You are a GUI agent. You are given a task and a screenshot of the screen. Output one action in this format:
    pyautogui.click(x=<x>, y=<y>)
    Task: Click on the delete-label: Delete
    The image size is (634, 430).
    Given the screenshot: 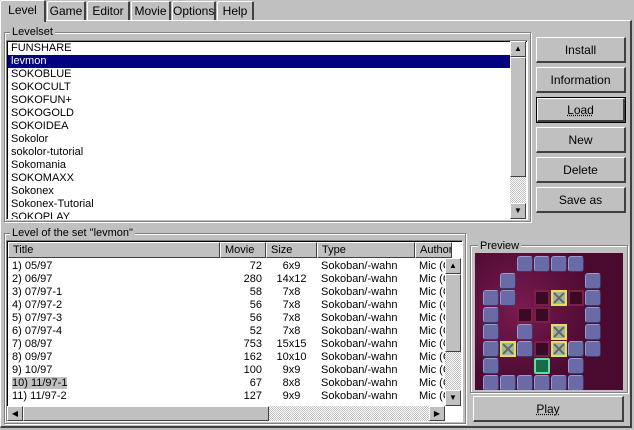 What is the action you would take?
    pyautogui.click(x=580, y=170)
    